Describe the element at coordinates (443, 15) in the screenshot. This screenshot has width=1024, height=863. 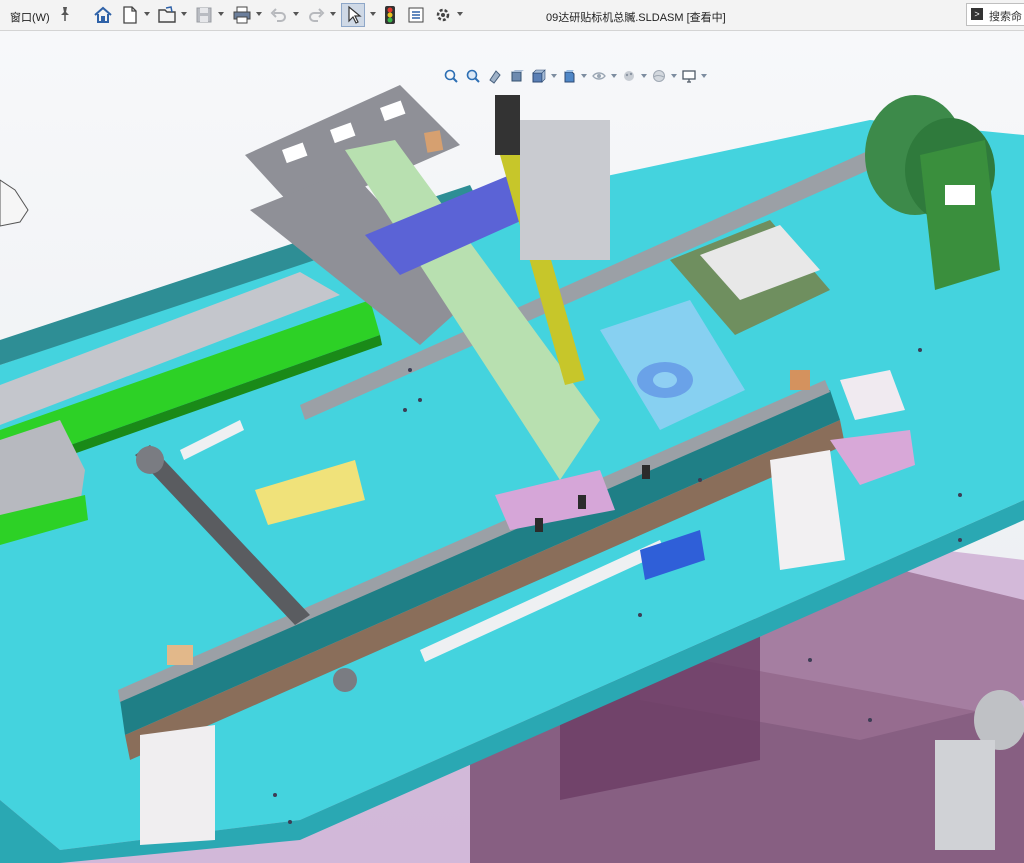
I see `options-gear-icon` at that location.